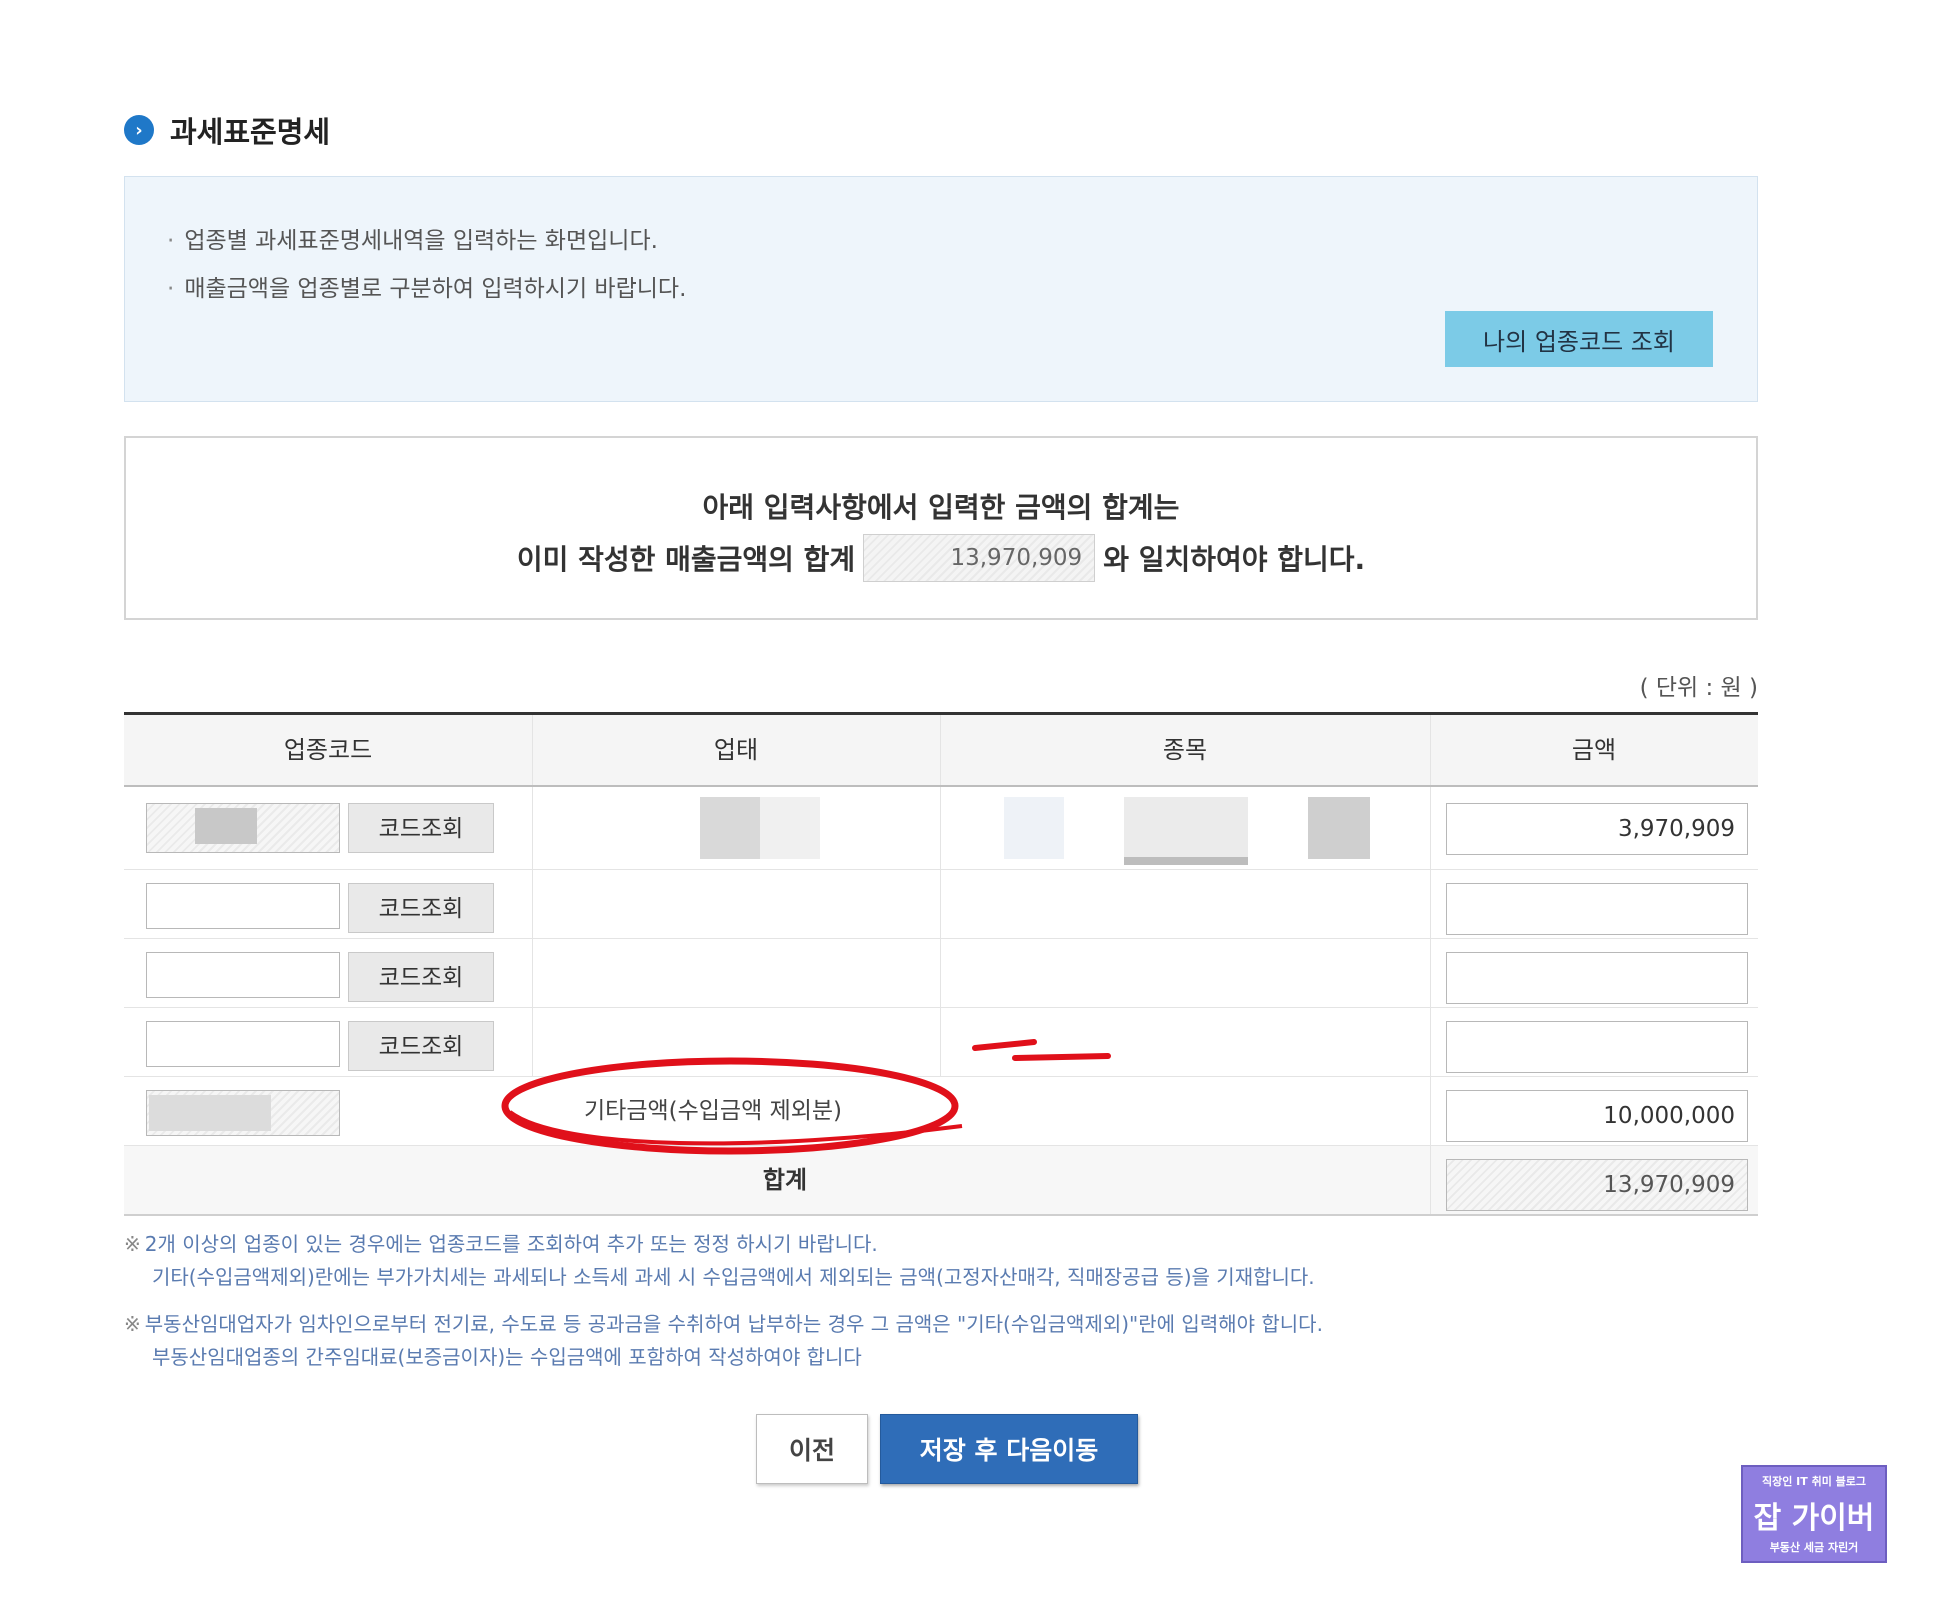 The image size is (1946, 1624). I want to click on highlight-annotation, so click(806, 1097).